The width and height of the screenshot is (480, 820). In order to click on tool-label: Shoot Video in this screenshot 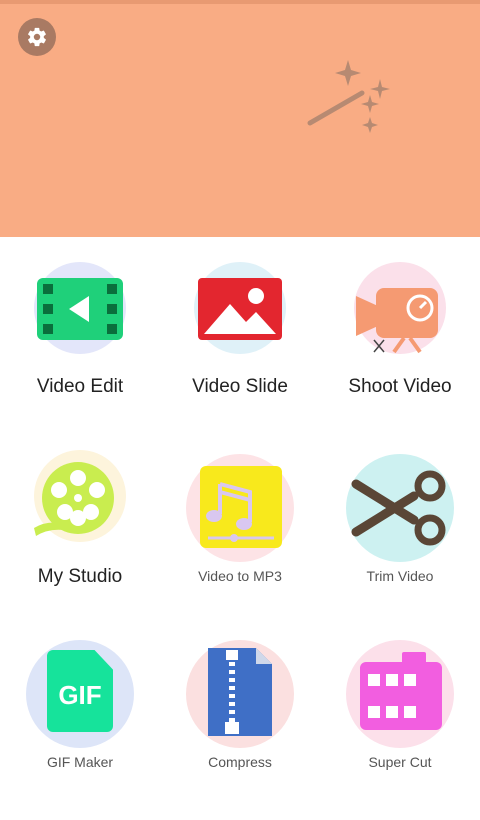, I will do `click(400, 386)`.